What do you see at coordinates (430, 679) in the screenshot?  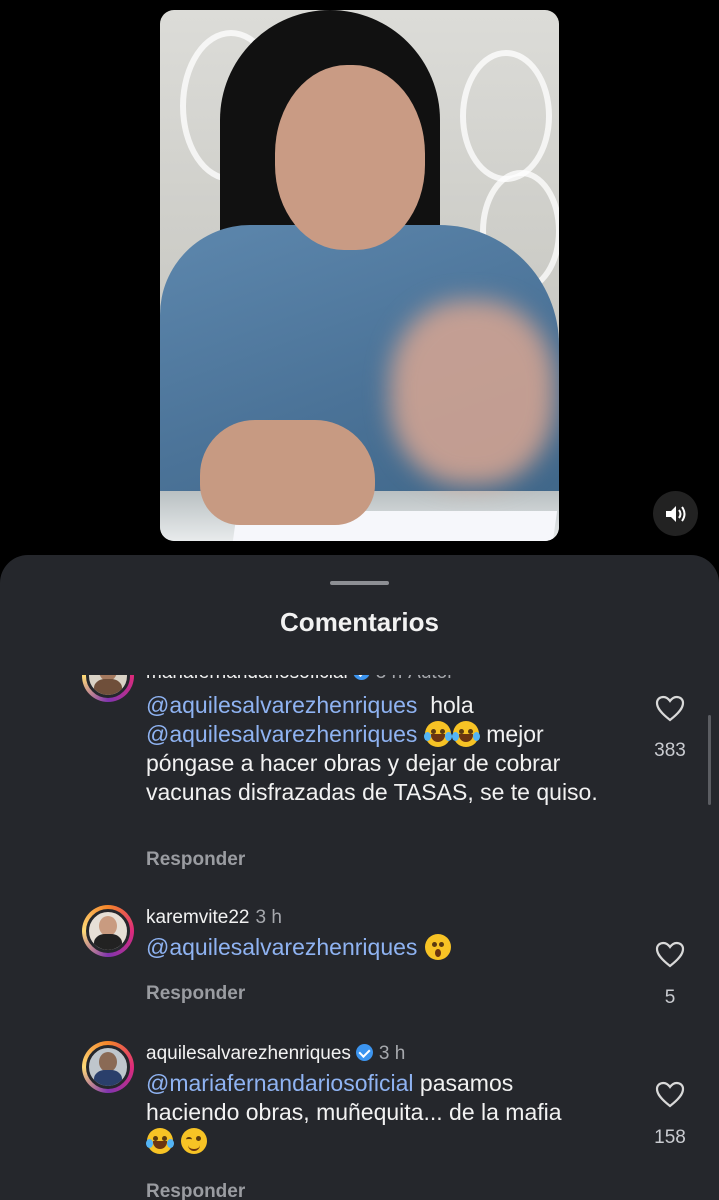 I see `author-tag: Autor` at bounding box center [430, 679].